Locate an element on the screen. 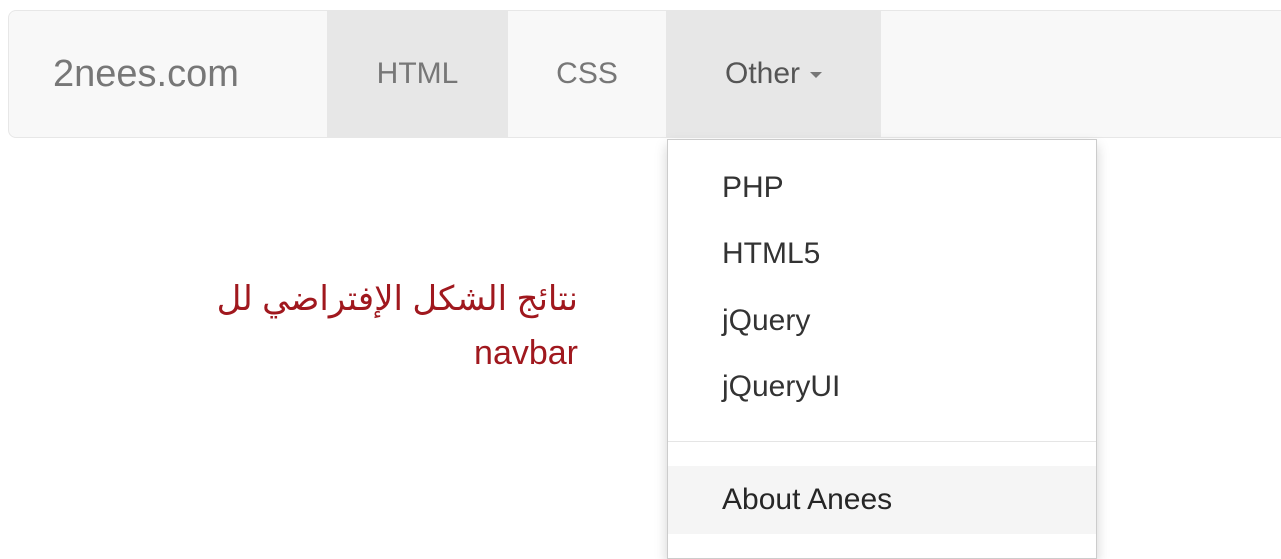  caret-down-icon is located at coordinates (816, 75).